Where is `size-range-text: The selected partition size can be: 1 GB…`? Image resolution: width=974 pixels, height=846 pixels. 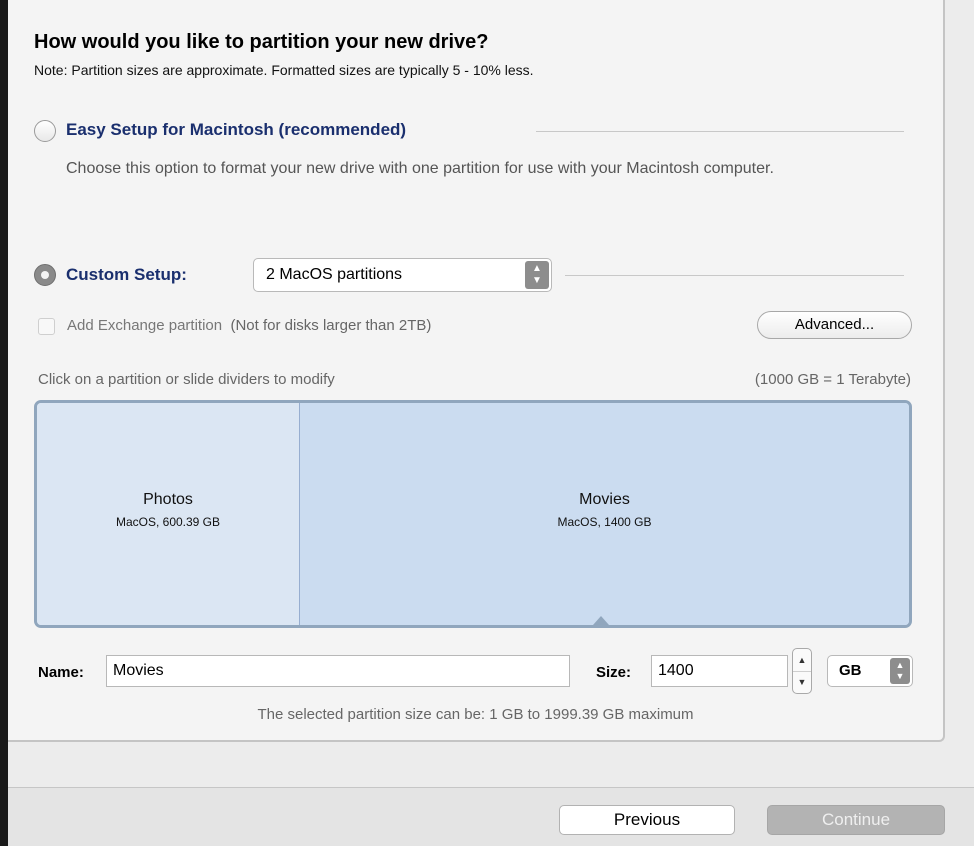 size-range-text: The selected partition size can be: 1 GB… is located at coordinates (475, 714).